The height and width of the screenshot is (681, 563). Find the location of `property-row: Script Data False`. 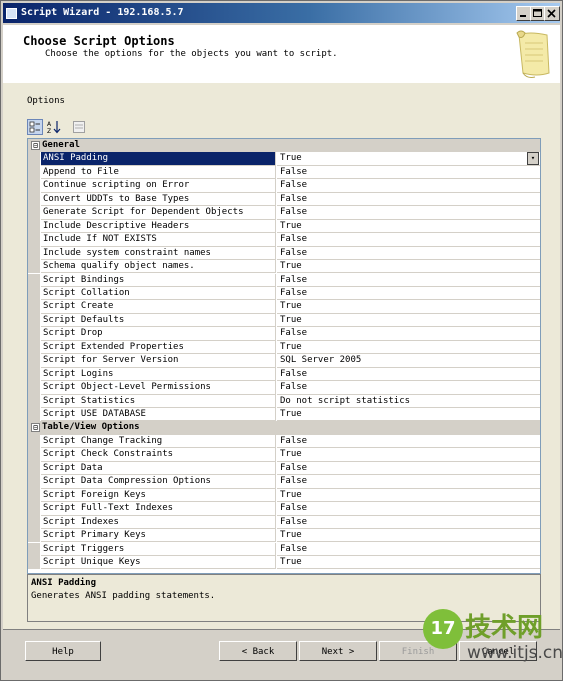

property-row: Script Data False is located at coordinates (284, 468).